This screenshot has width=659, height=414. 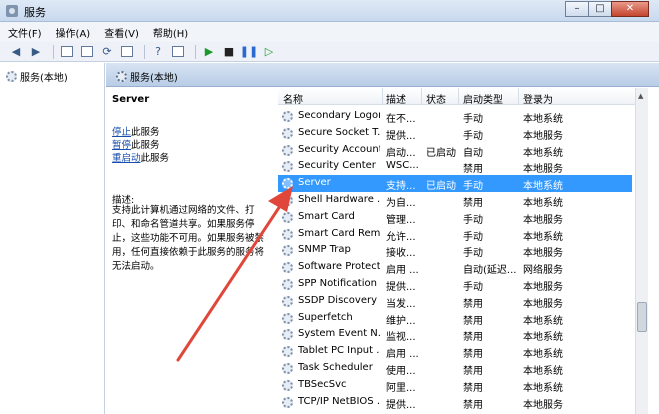 I want to click on vertical-scrollbar: ▲, so click(x=641, y=251).